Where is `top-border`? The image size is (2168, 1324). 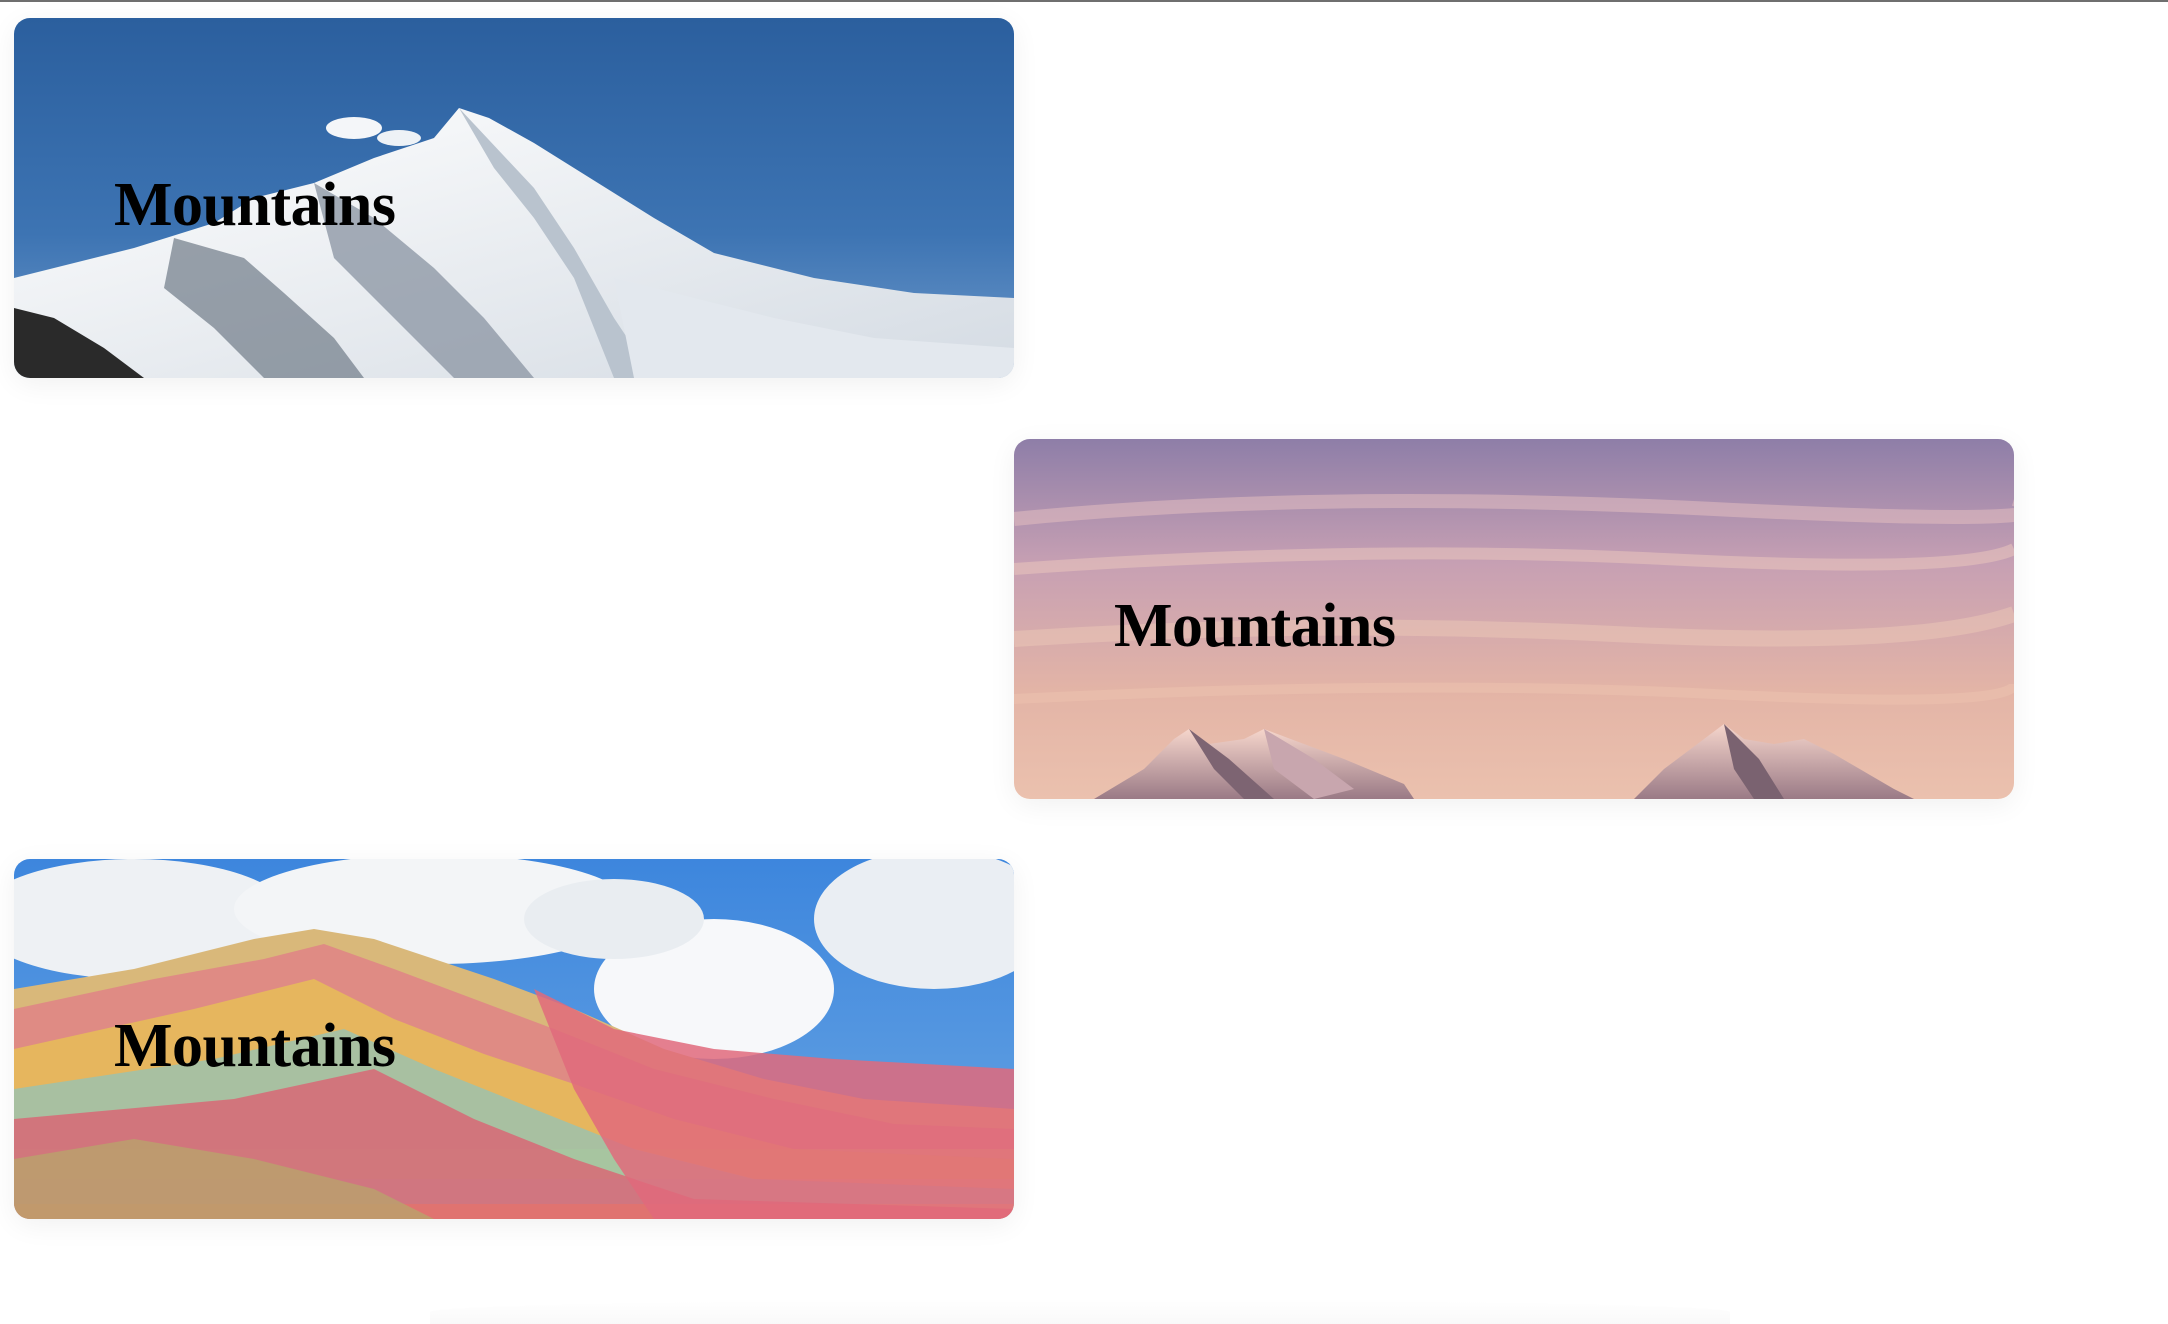 top-border is located at coordinates (1084, 1).